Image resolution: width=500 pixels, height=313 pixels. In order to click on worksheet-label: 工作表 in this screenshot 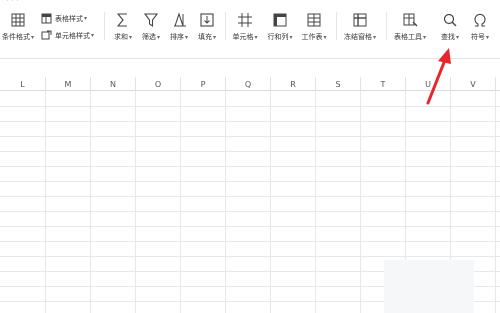, I will do `click(312, 37)`.